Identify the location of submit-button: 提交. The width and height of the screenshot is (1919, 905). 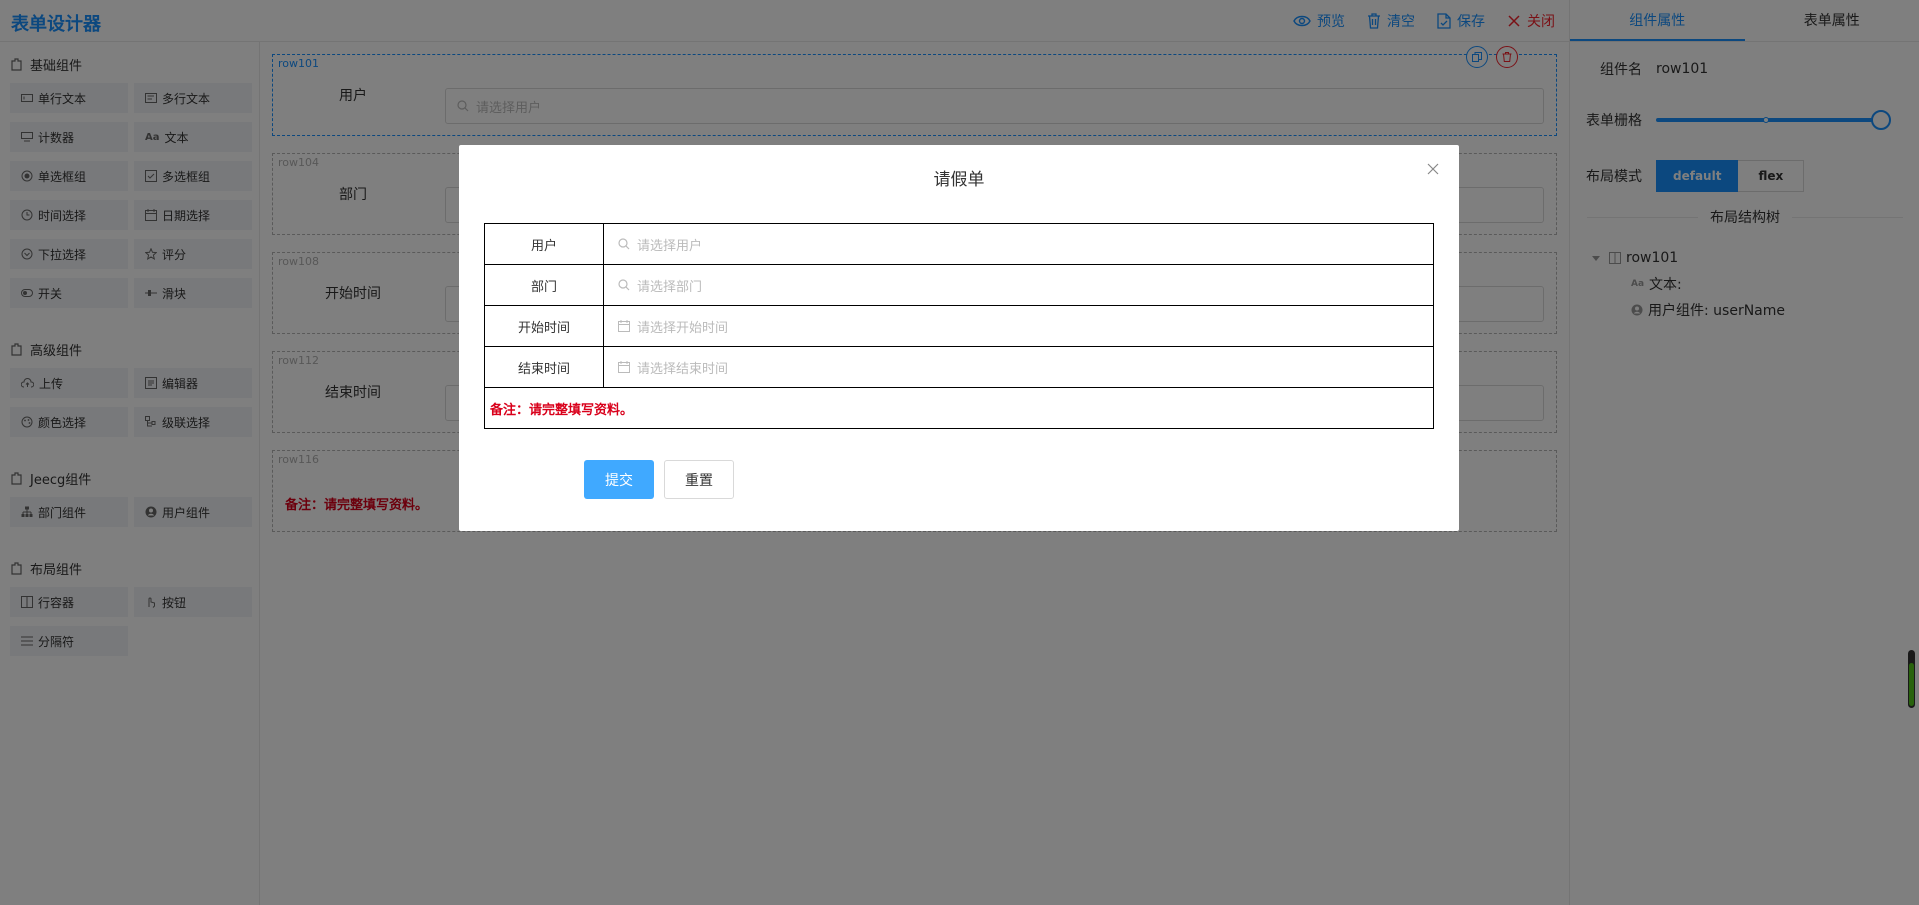
(619, 479).